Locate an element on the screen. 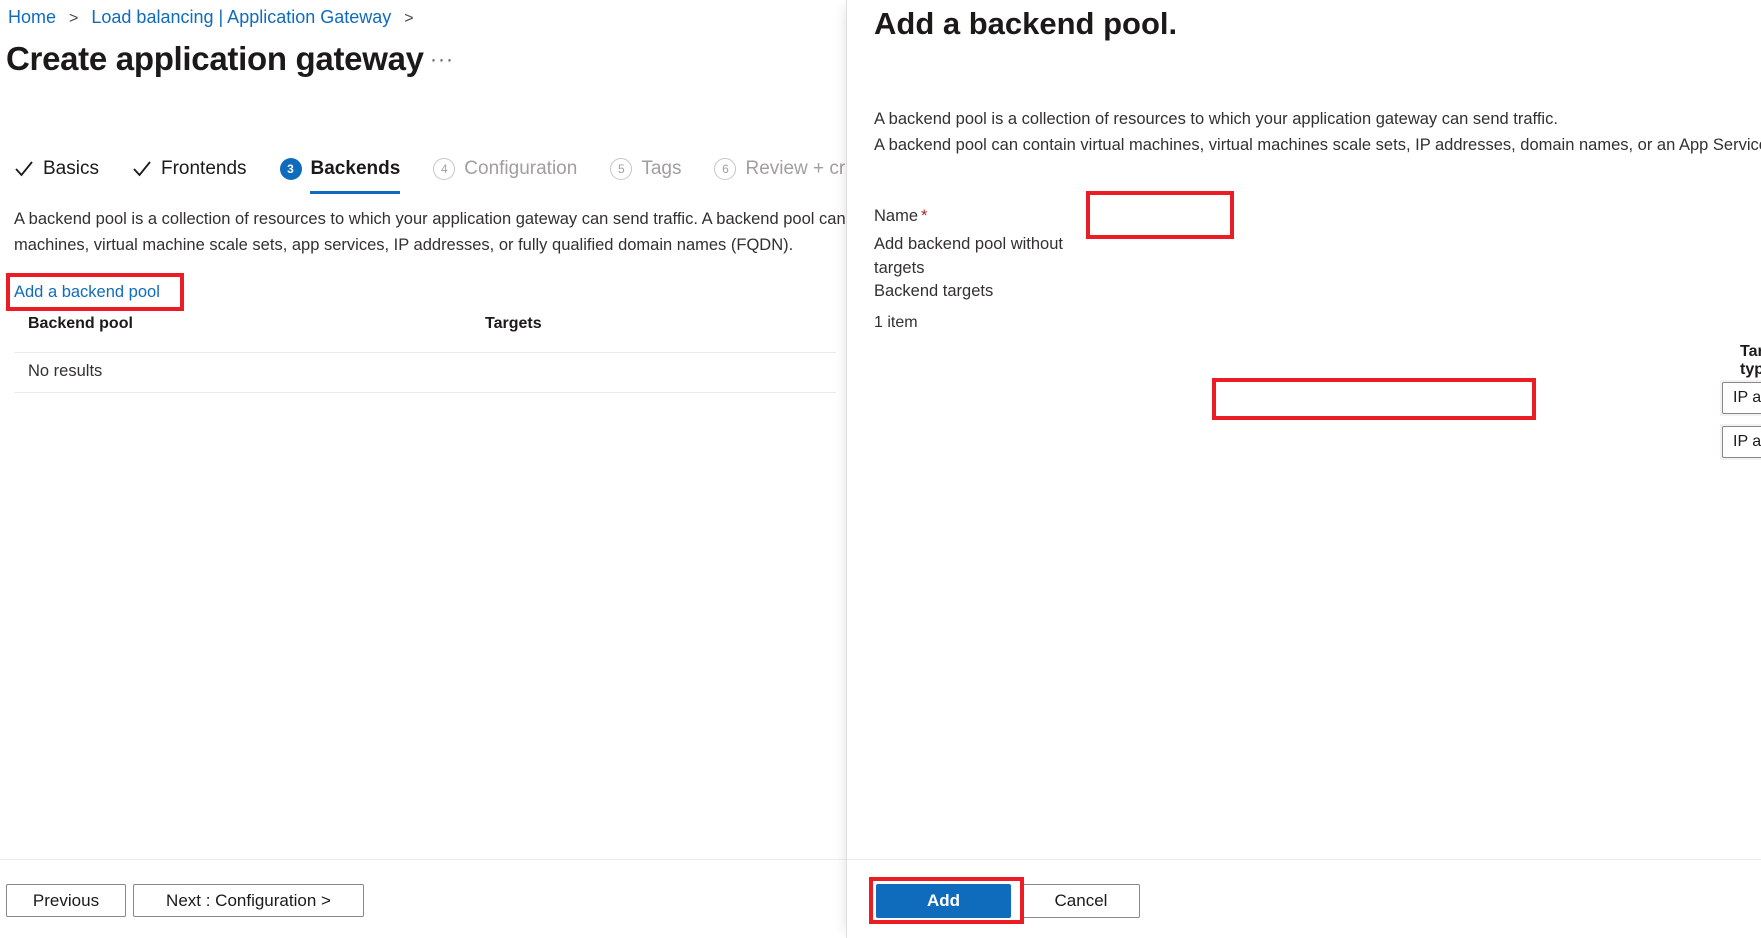 The height and width of the screenshot is (938, 1761). breadcrumb-item-load-balancing: Load balancing | Application Gateway is located at coordinates (241, 17).